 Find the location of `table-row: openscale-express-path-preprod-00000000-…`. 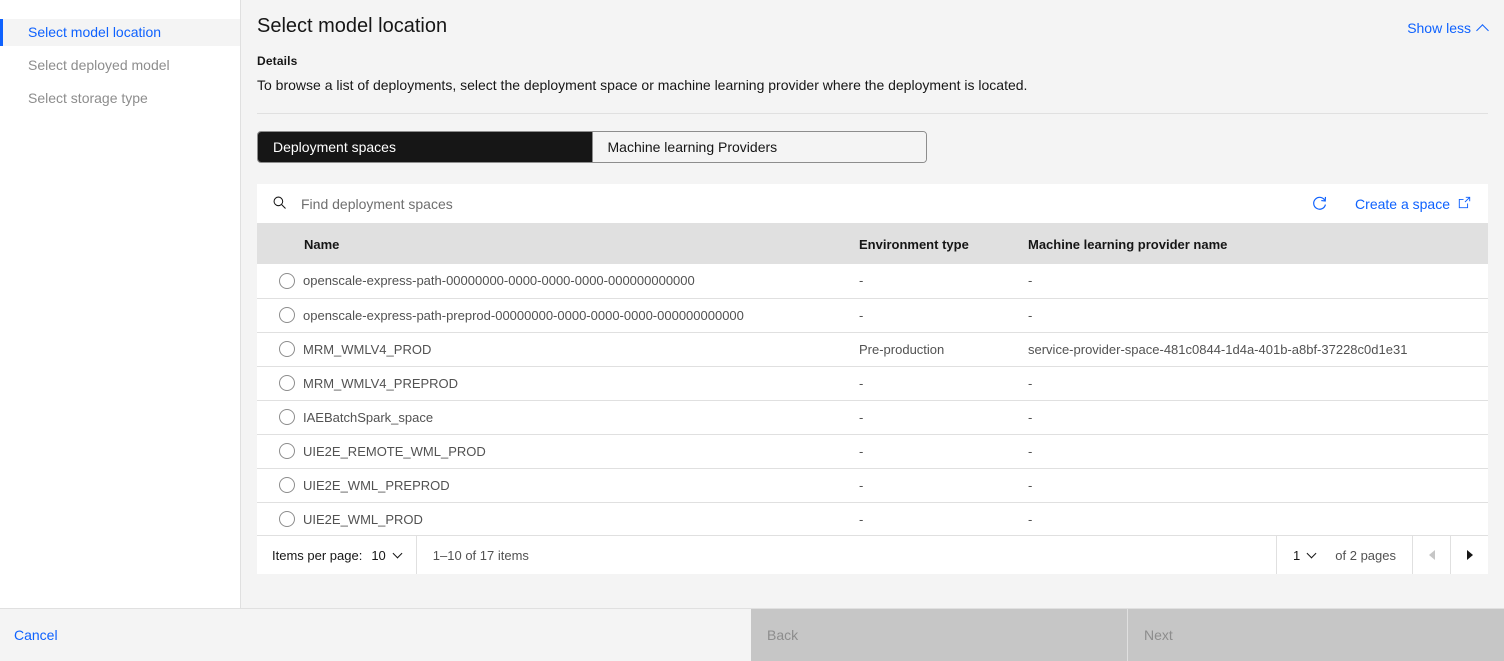

table-row: openscale-express-path-preprod-00000000-… is located at coordinates (872, 315).